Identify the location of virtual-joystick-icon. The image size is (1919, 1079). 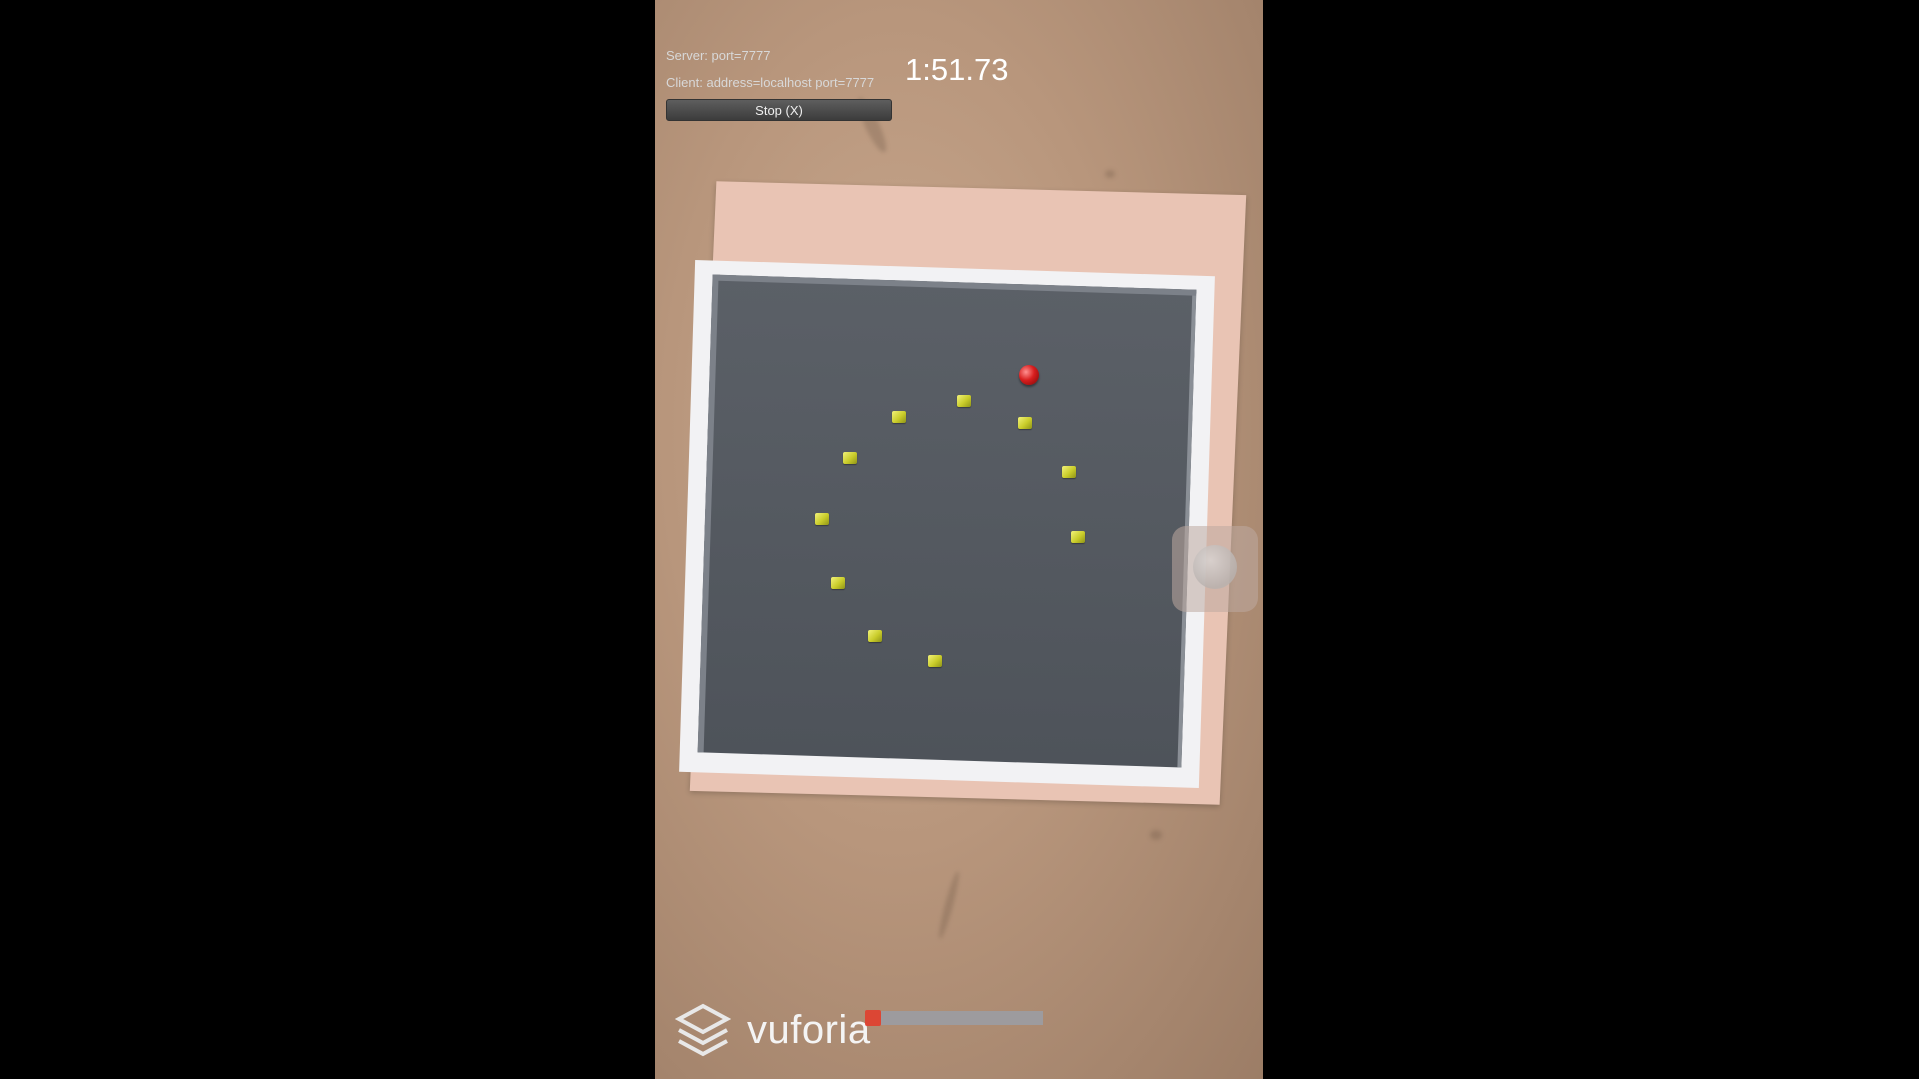
(1215, 567).